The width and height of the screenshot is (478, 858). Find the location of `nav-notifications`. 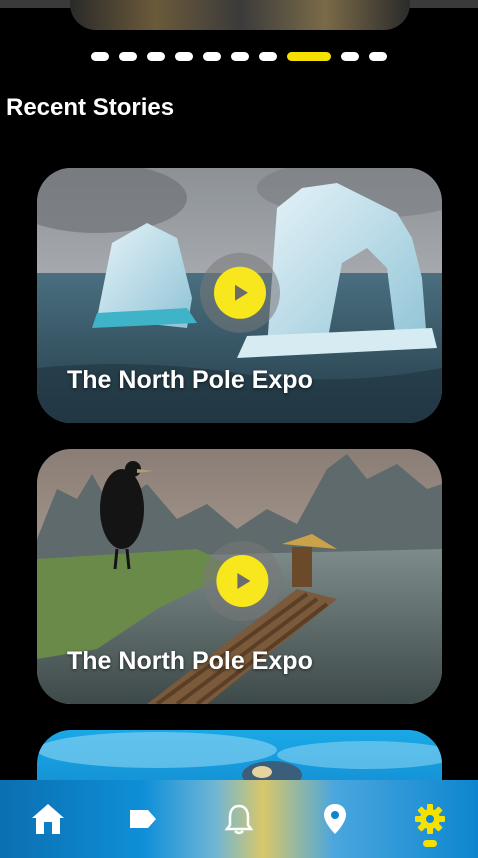

nav-notifications is located at coordinates (239, 819).